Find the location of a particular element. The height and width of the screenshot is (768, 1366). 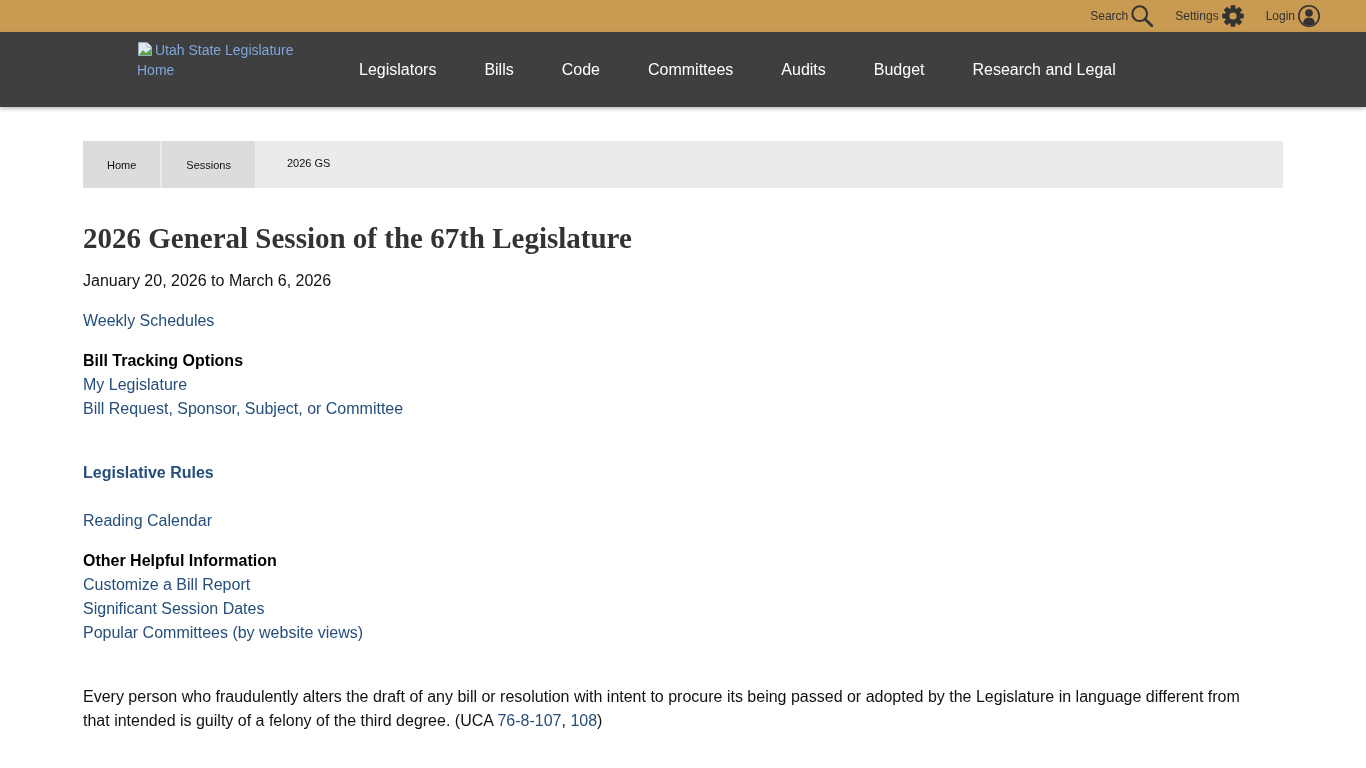

current-page-label: 2026 GS is located at coordinates (308, 163).